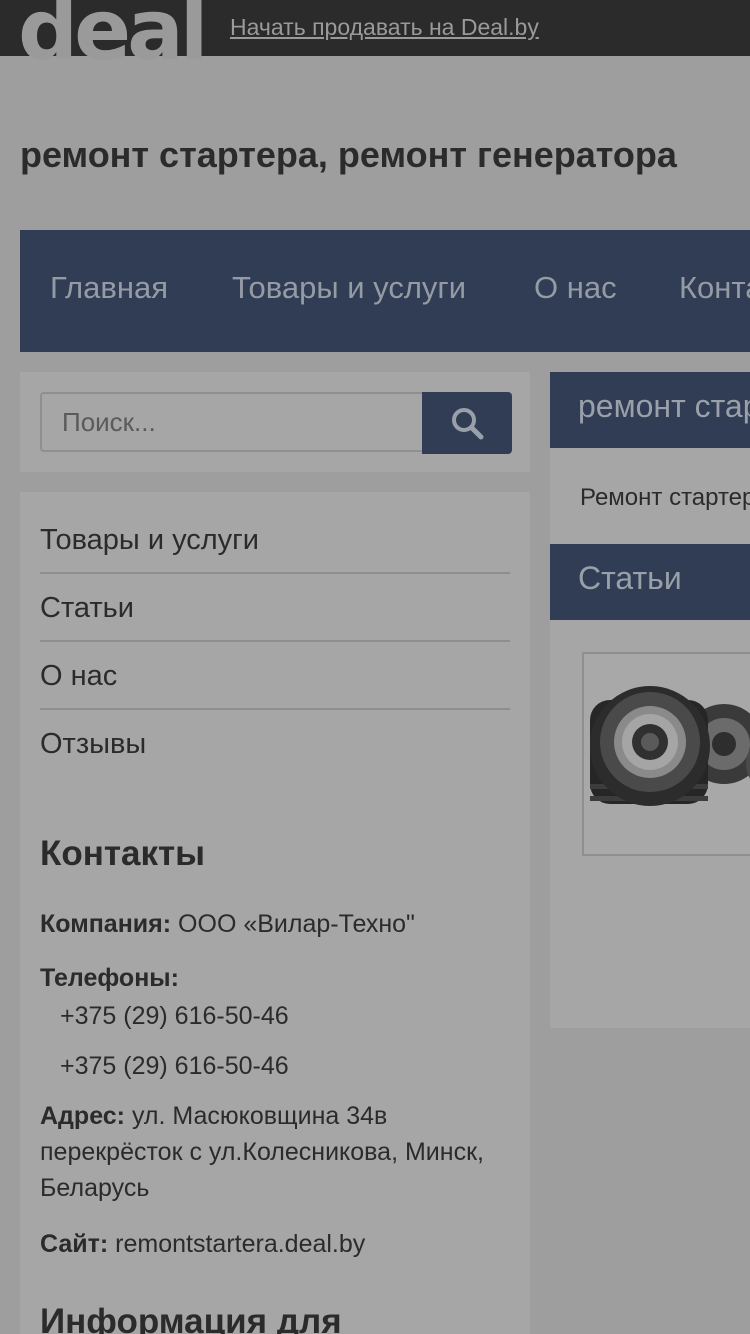 This screenshot has width=750, height=1334. I want to click on main-navigation: Главная Товары и услуги О нас Контакты, so click(385, 291).